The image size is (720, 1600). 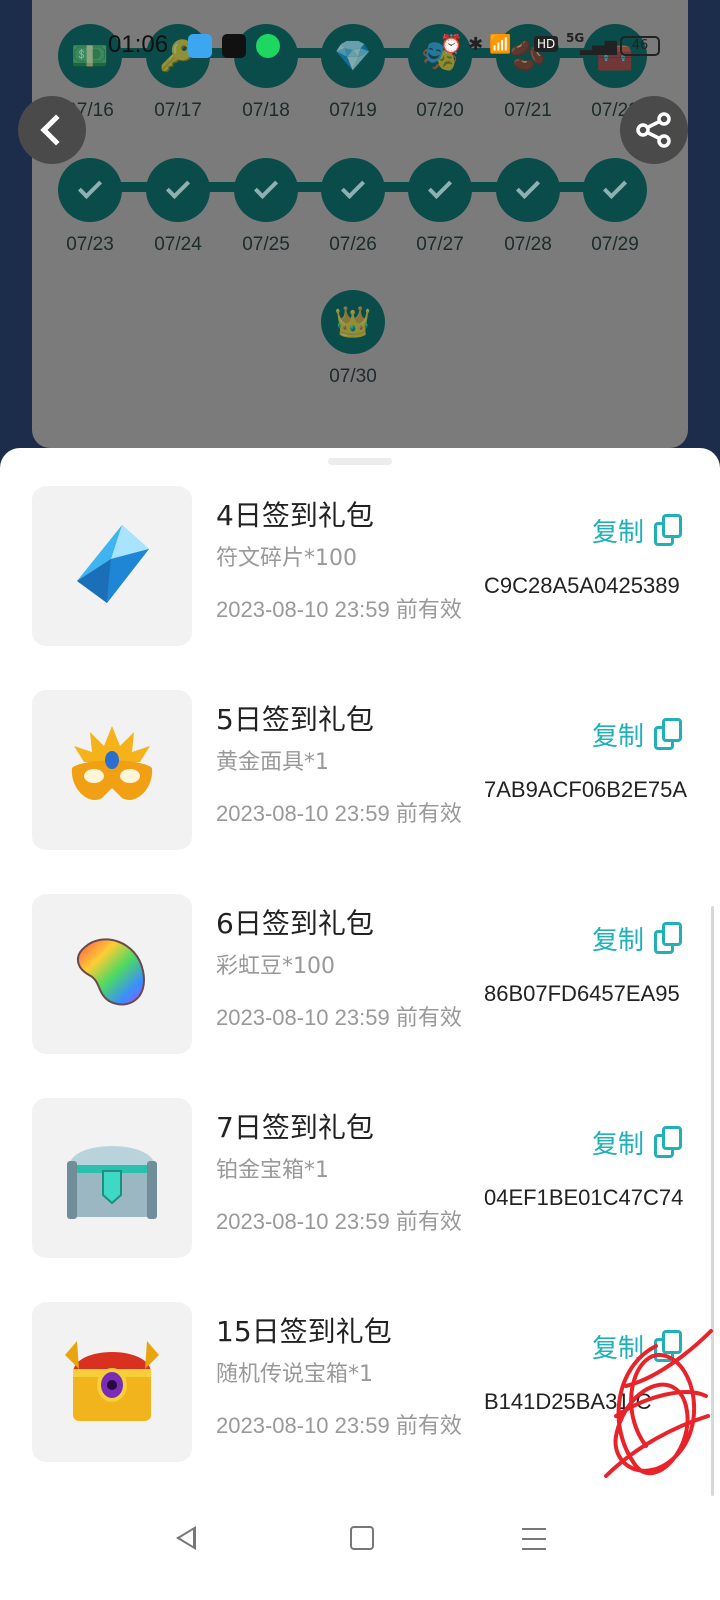 I want to click on calendar-day-node: 👑, so click(x=353, y=322).